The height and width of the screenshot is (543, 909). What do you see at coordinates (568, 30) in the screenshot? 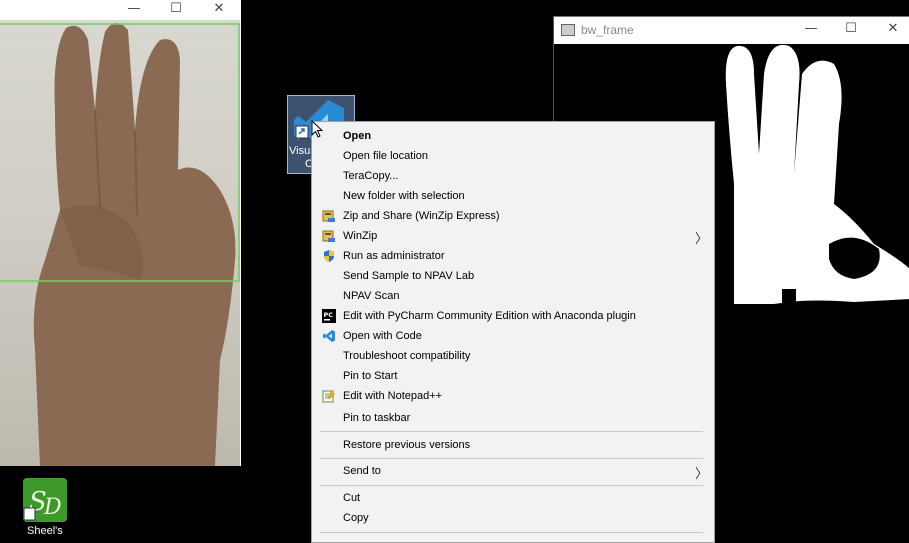
I see `window-app-icon` at bounding box center [568, 30].